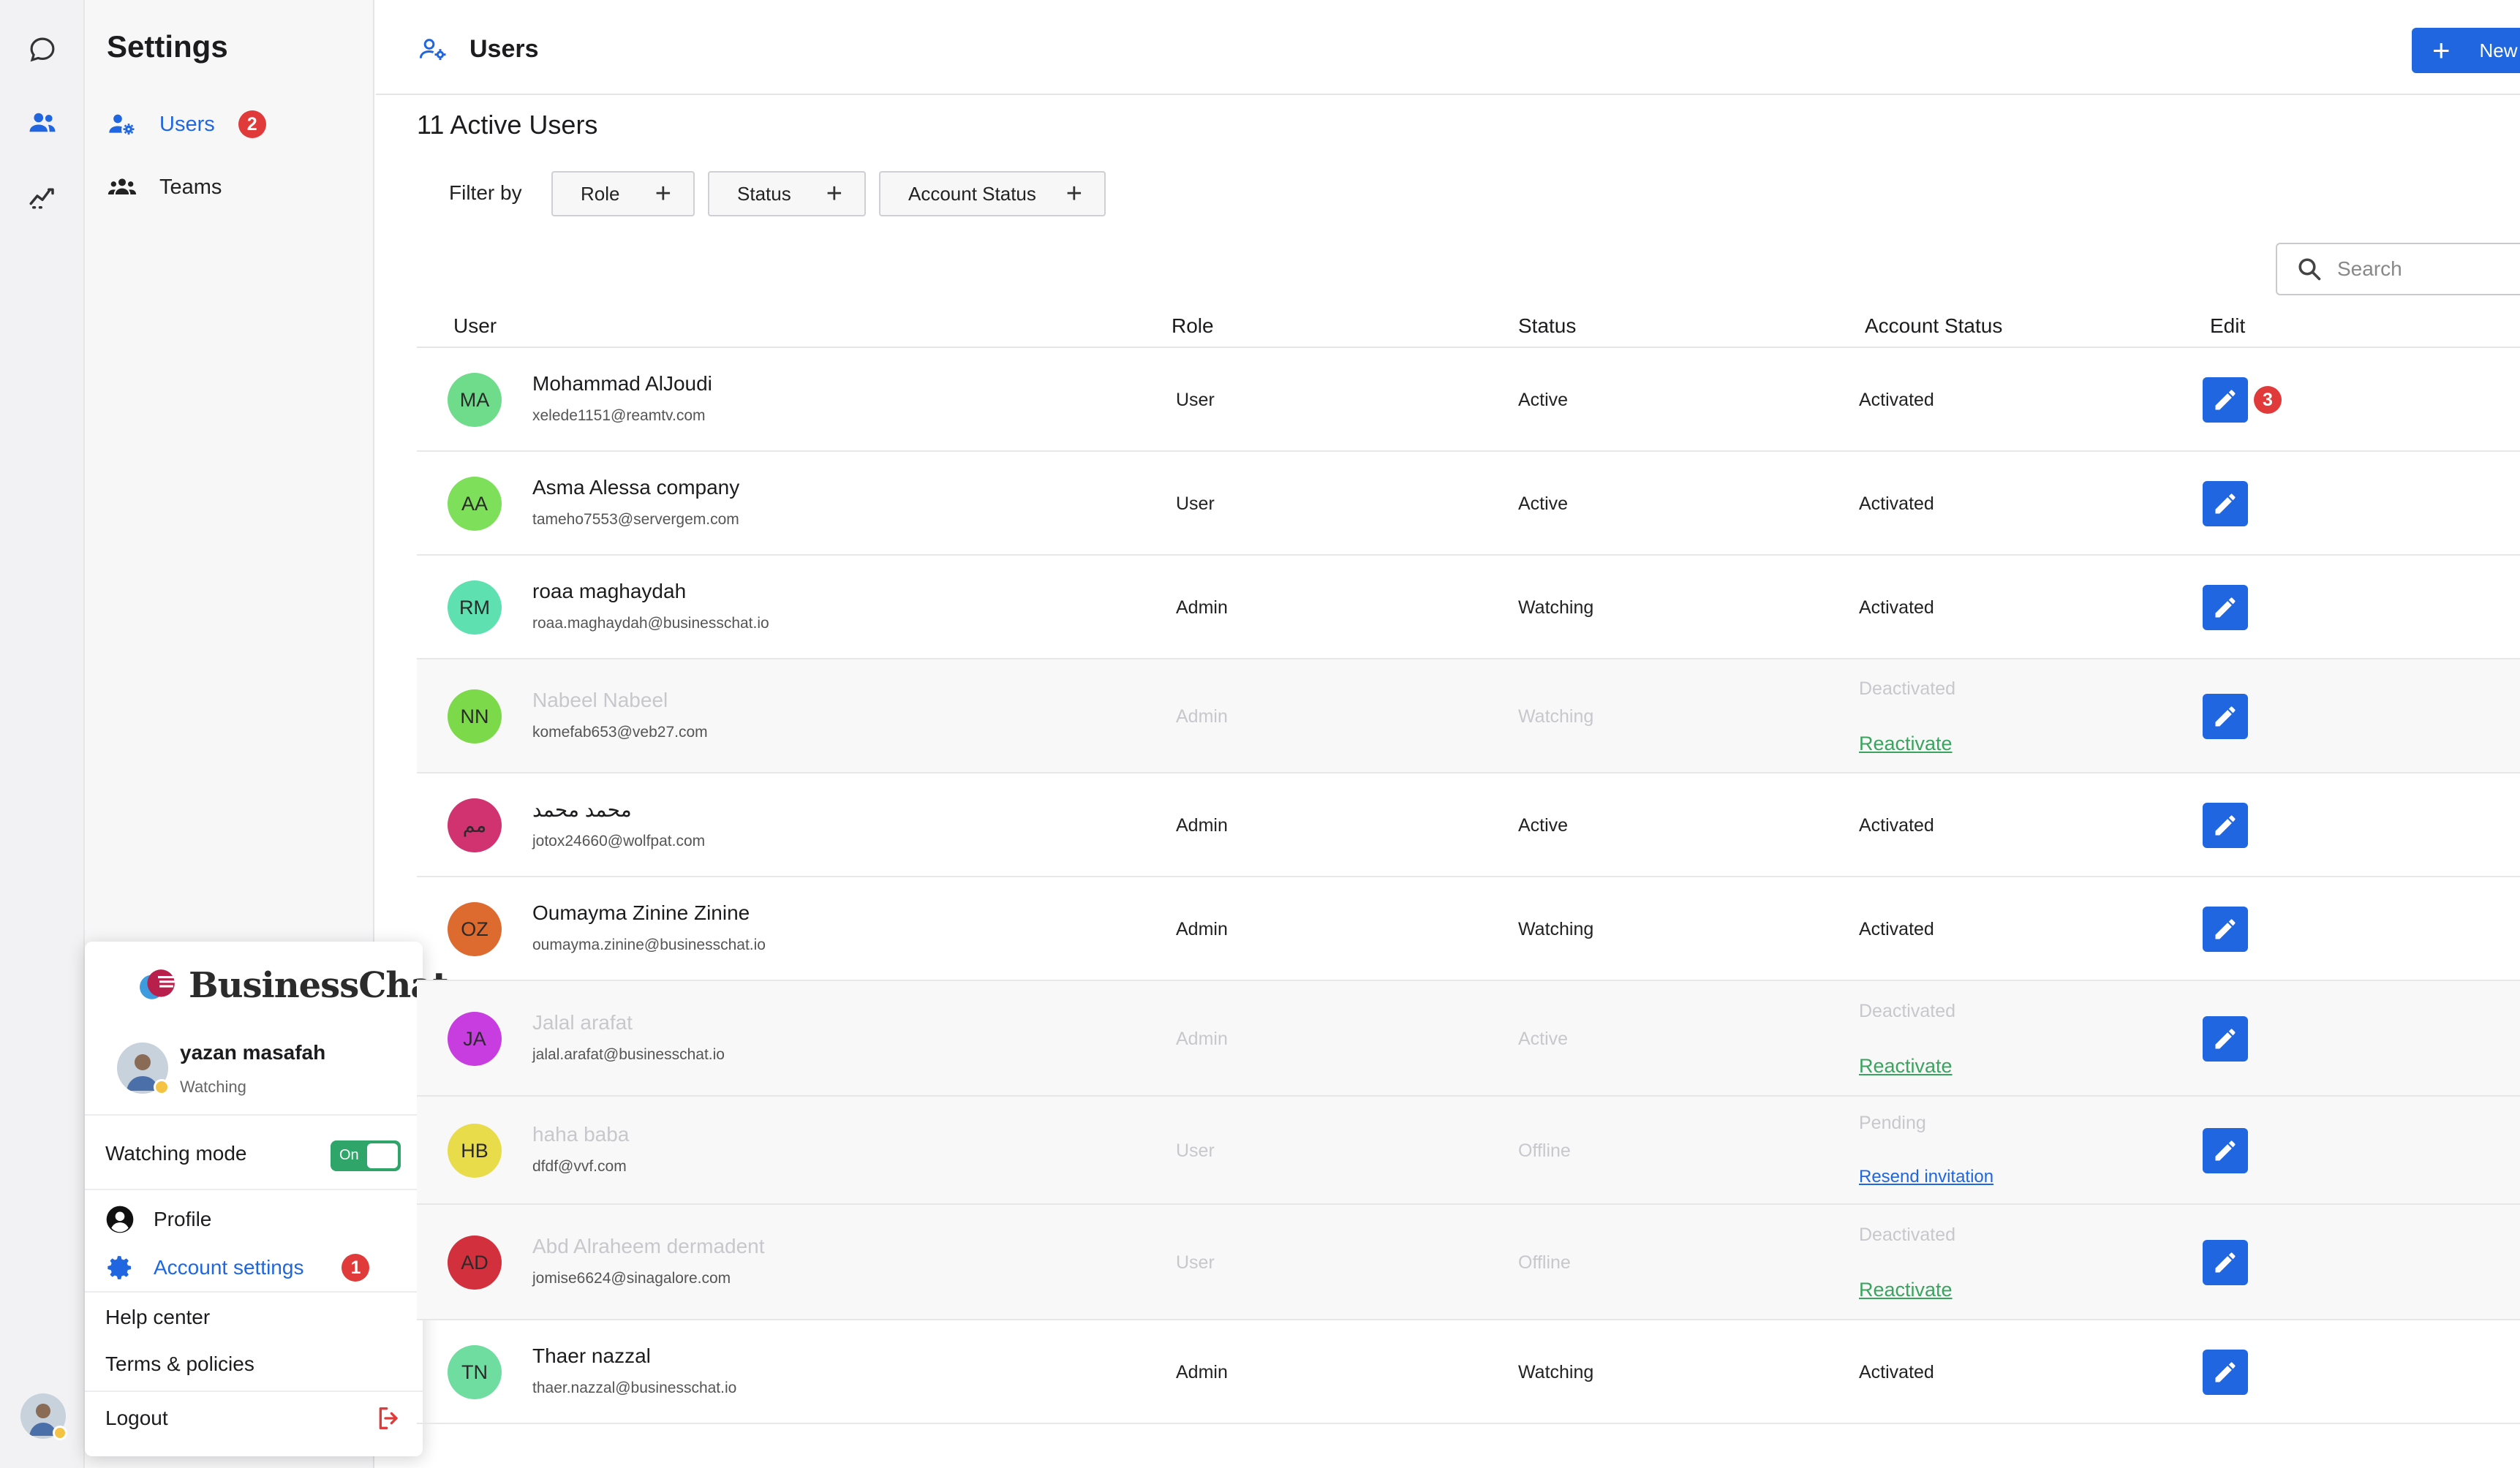 Image resolution: width=2520 pixels, height=1468 pixels. I want to click on column-header-role: Role, so click(1193, 326).